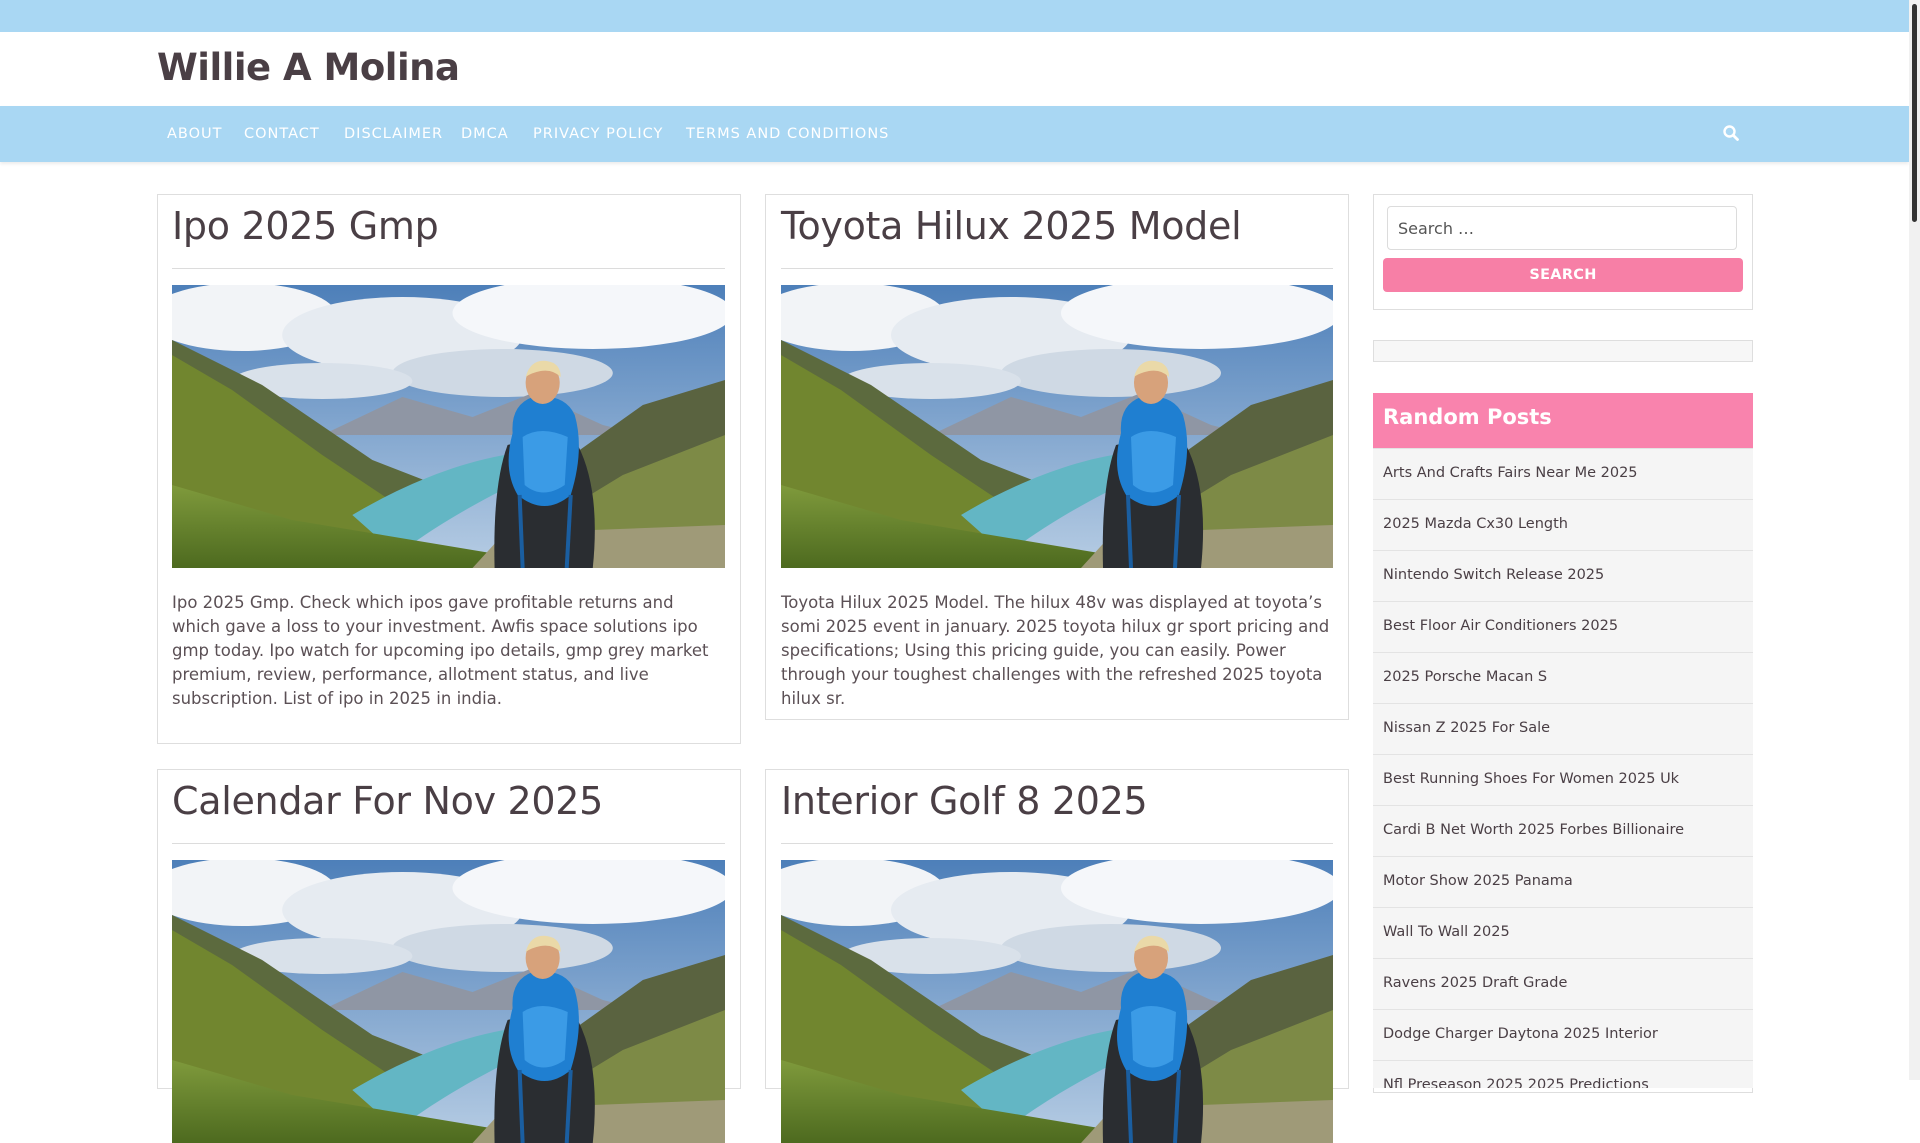  Describe the element at coordinates (1562, 228) in the screenshot. I see `search-input` at that location.